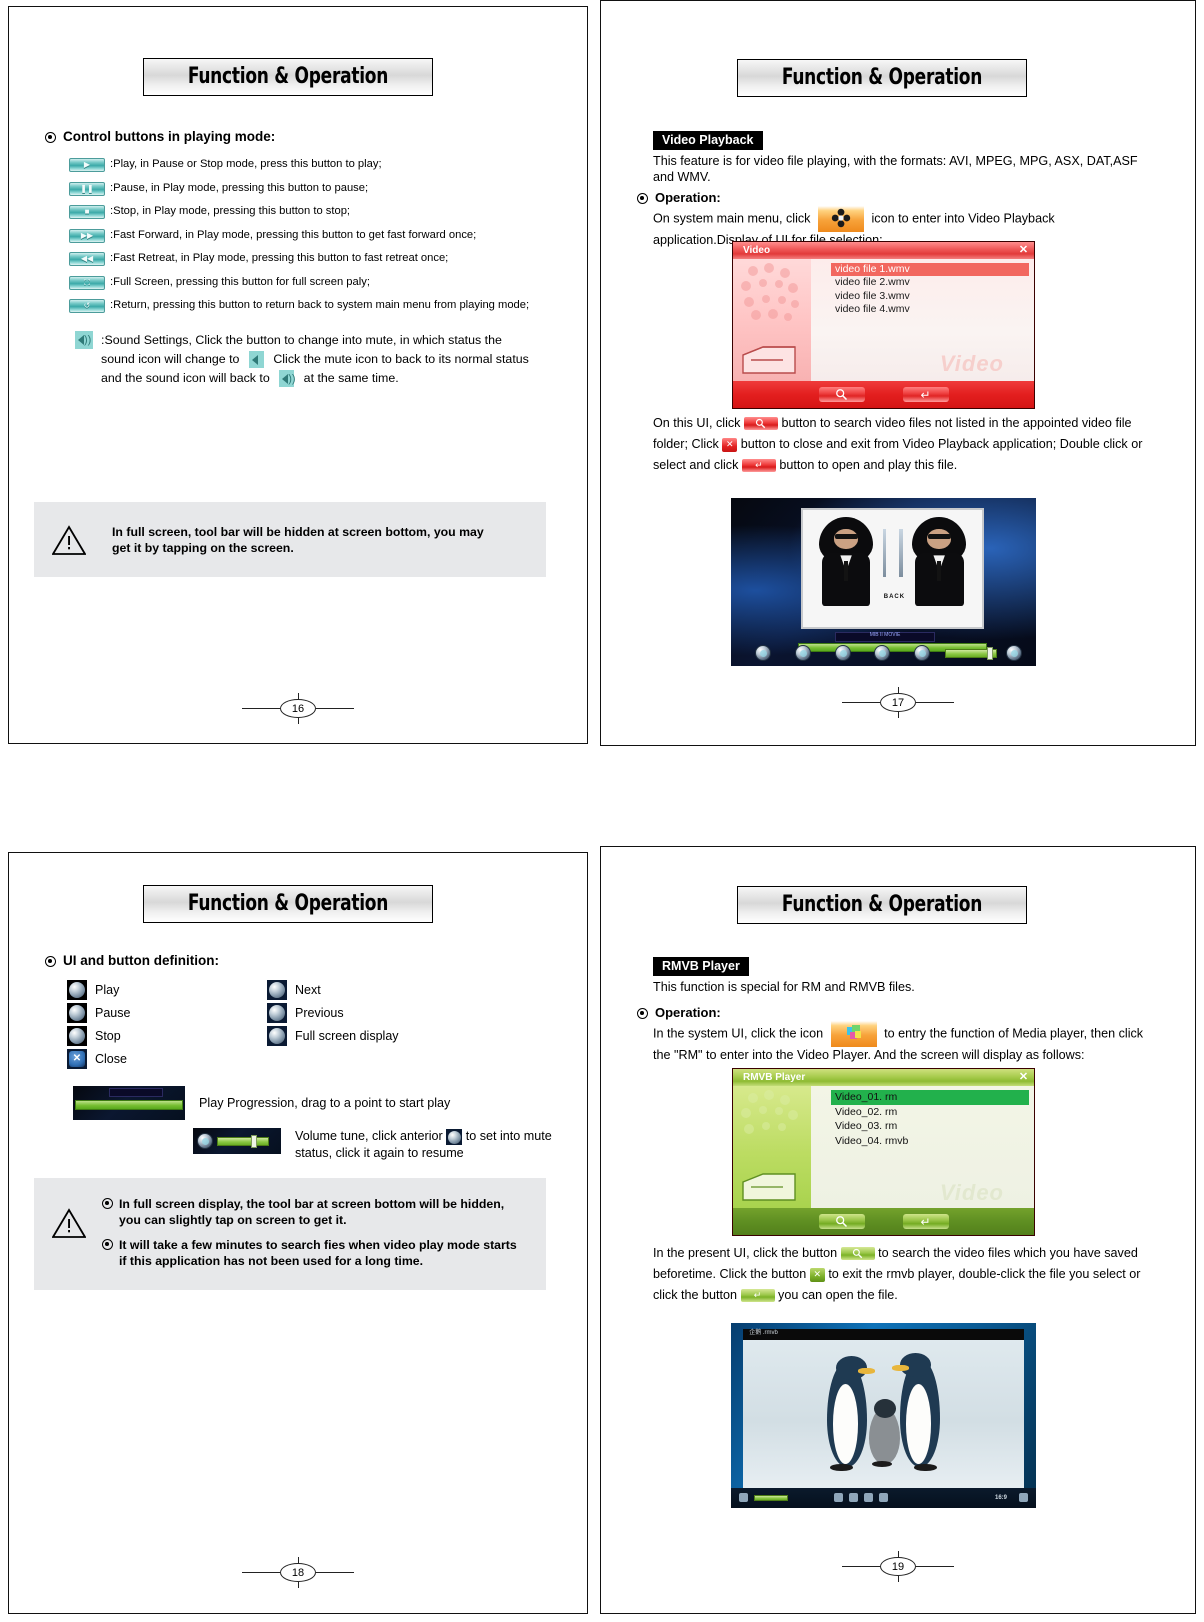  Describe the element at coordinates (87, 259) in the screenshot. I see `fast-retreat-icon: ◀◀` at that location.